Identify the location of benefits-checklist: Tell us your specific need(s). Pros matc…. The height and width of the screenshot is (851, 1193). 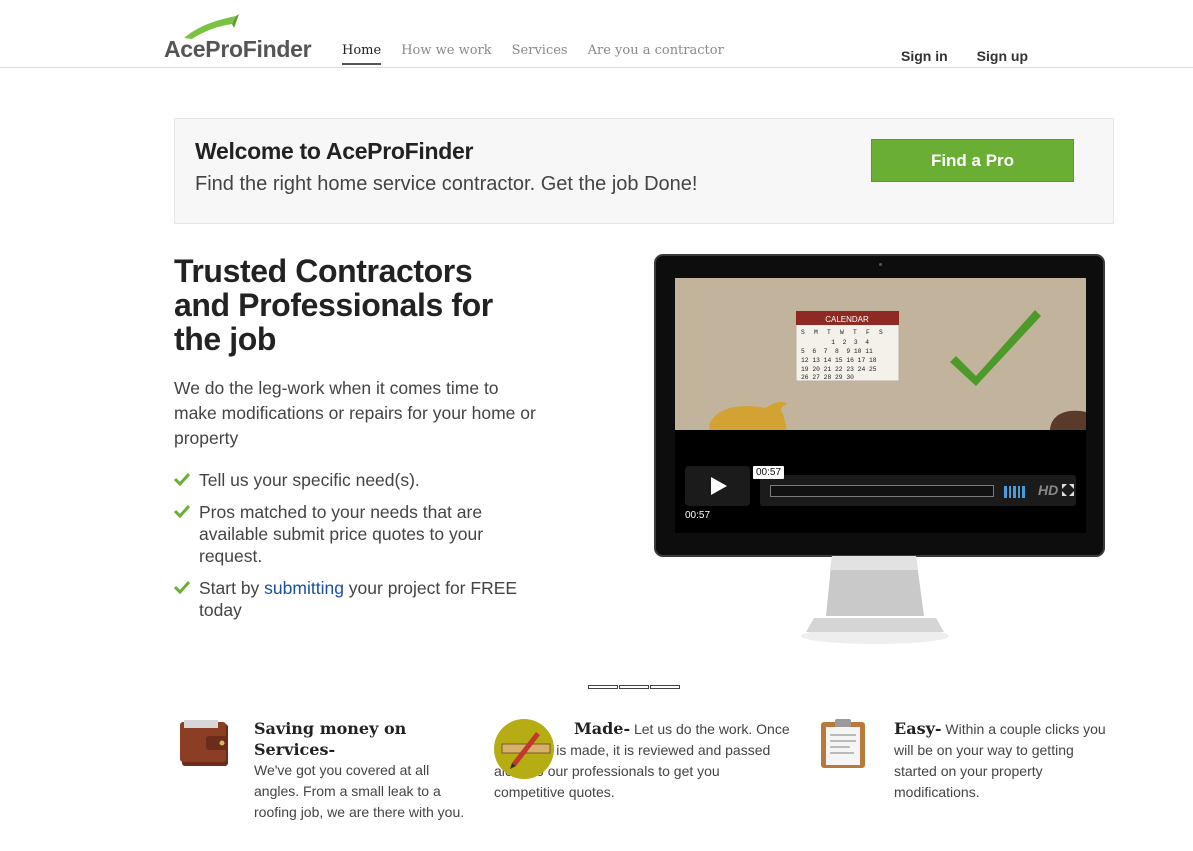
(354, 550).